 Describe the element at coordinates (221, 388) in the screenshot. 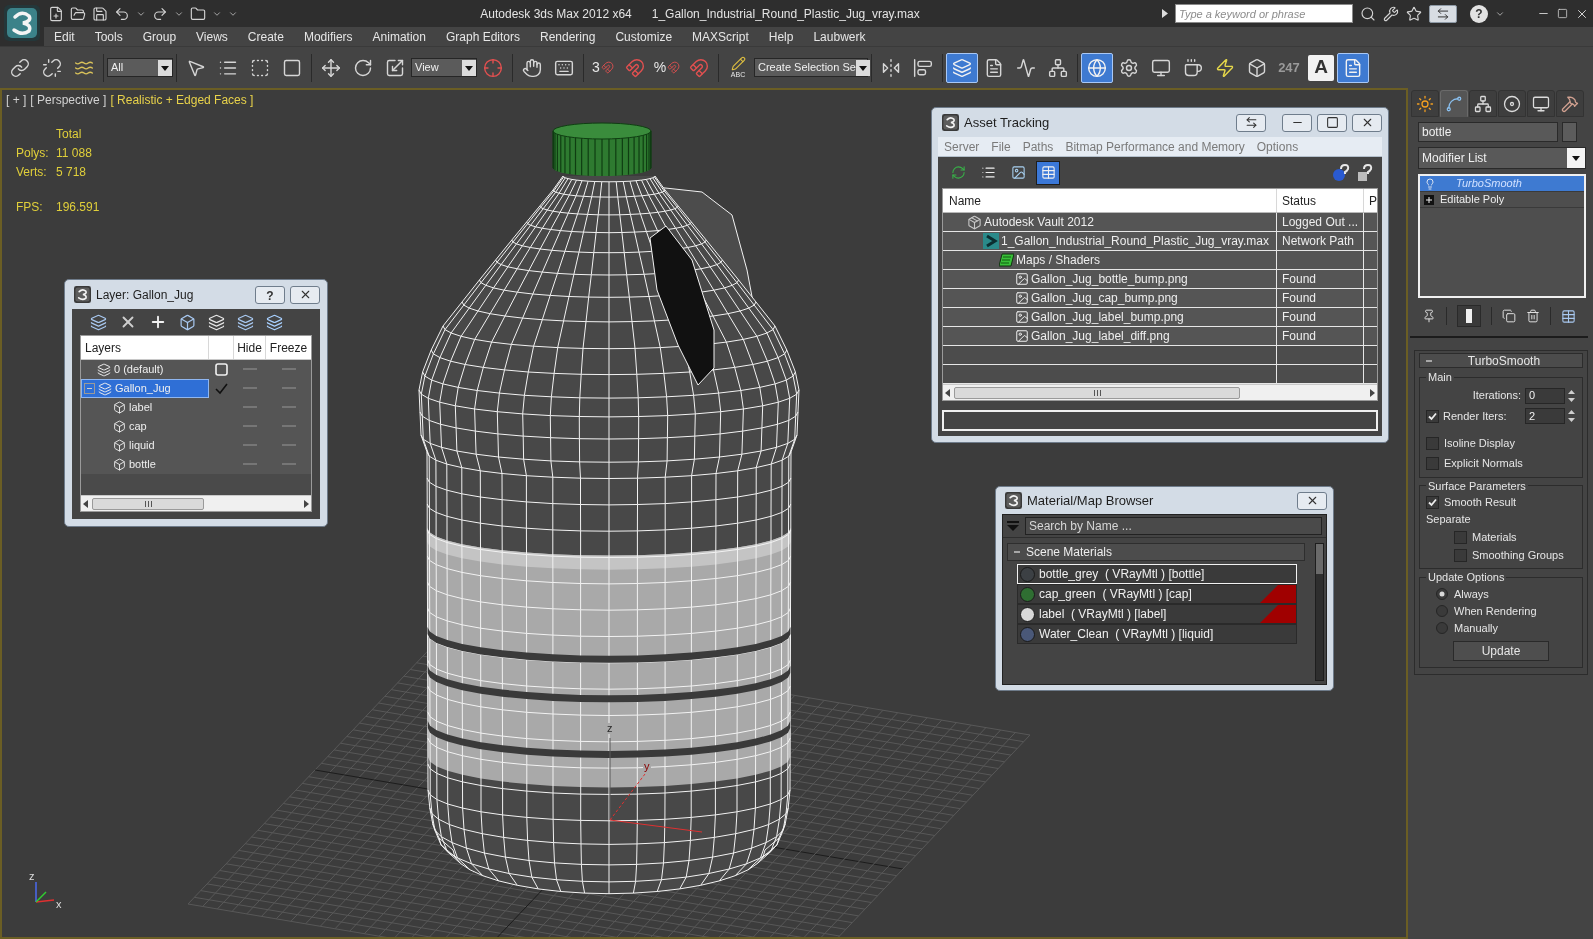

I see `checkmark-icon` at that location.